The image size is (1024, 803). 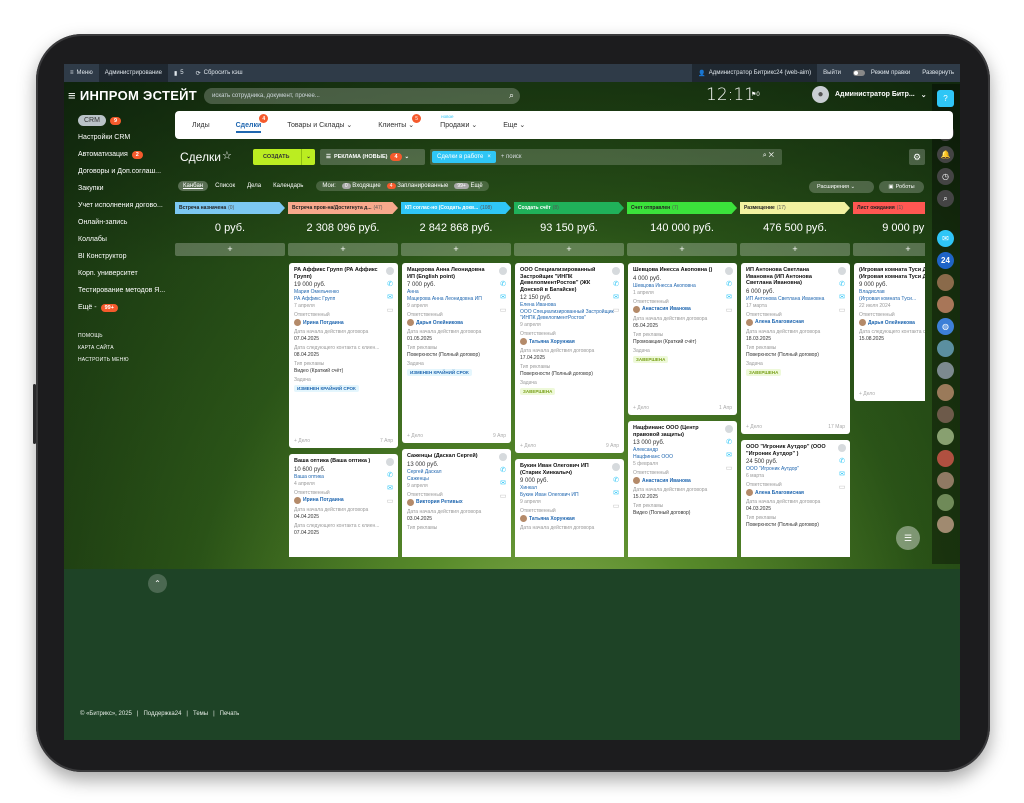 What do you see at coordinates (343, 208) in the screenshot?
I see `column-header: Встреча пров-на/Достигнута д... (47)` at bounding box center [343, 208].